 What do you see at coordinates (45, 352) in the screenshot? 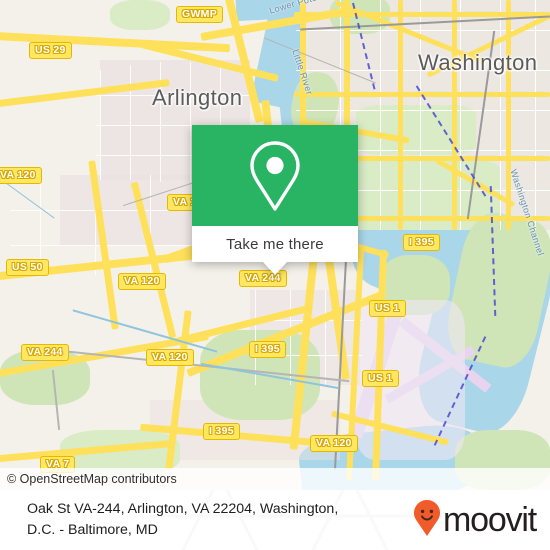
I see `road-shield: VA 244` at bounding box center [45, 352].